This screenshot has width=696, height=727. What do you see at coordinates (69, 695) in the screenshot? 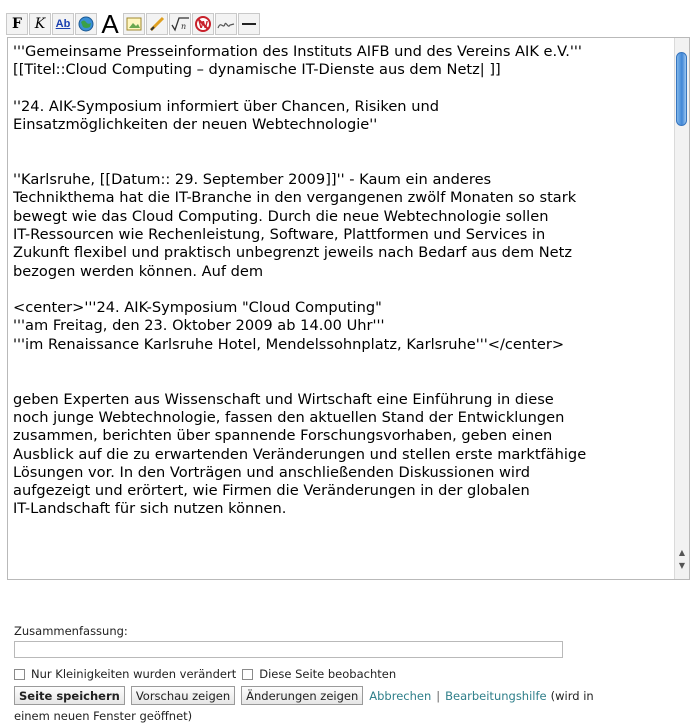
I see `save-button: Seite speichern` at bounding box center [69, 695].